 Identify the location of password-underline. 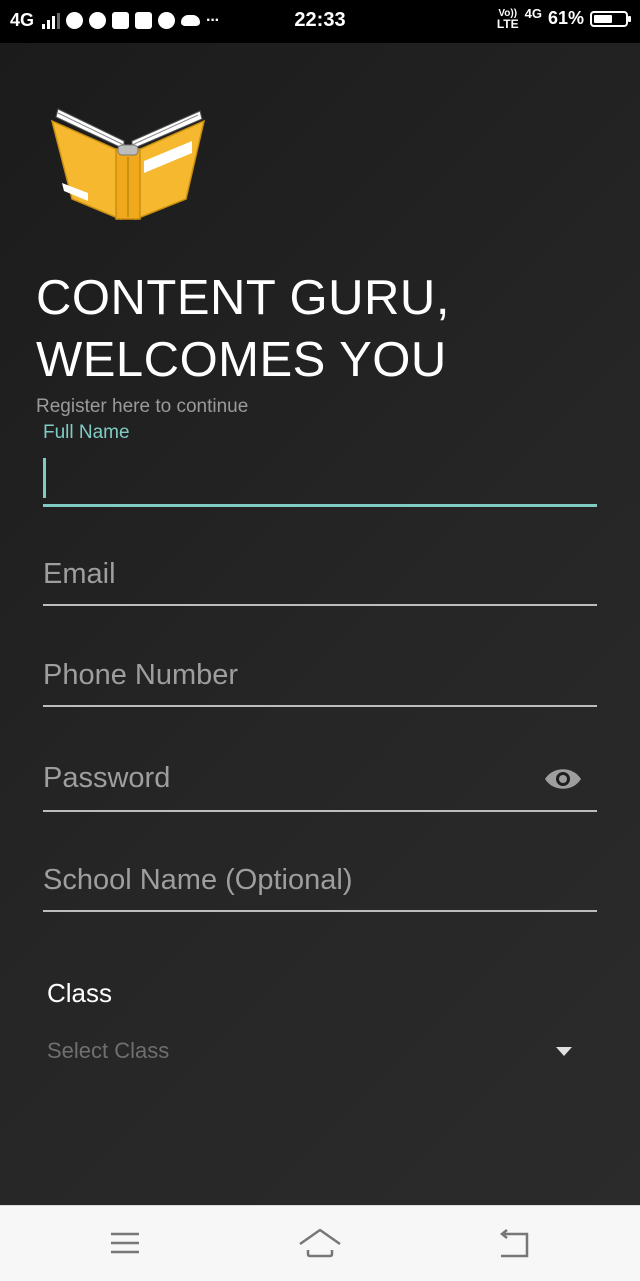
(320, 811).